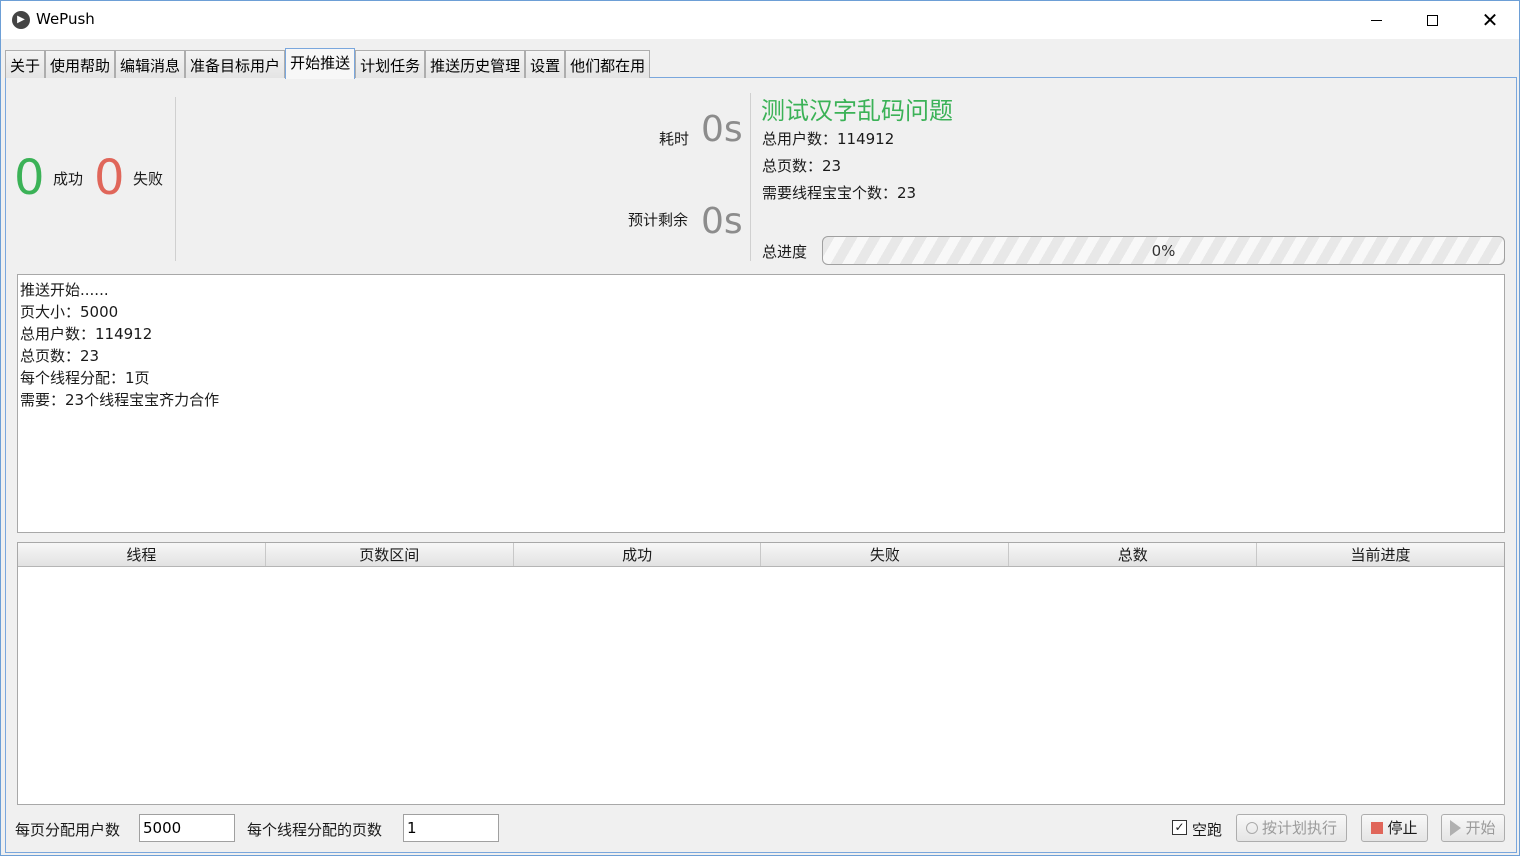  What do you see at coordinates (608, 64) in the screenshot?
I see `tab-who-uses: 他们都在用` at bounding box center [608, 64].